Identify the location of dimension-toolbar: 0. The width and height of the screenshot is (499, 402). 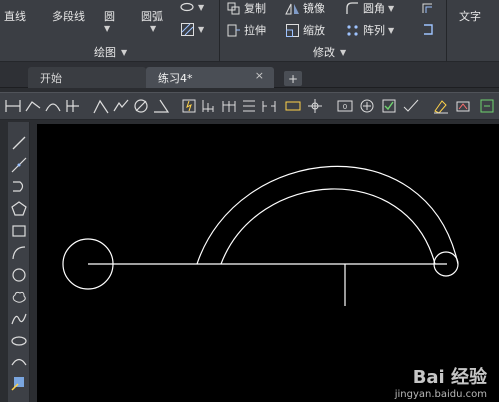
(249, 106).